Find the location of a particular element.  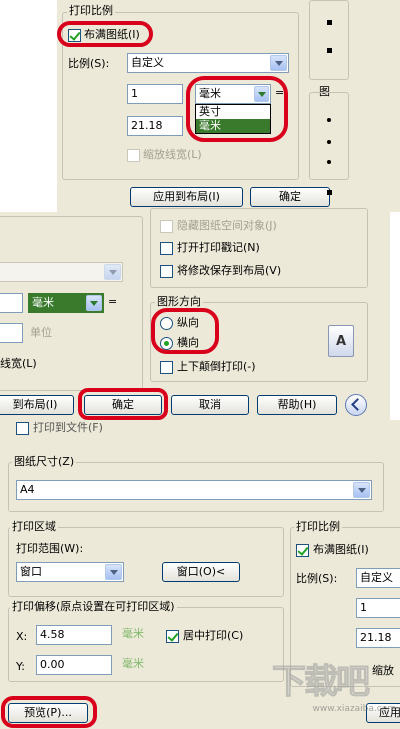

units-label: 单位 is located at coordinates (41, 332).